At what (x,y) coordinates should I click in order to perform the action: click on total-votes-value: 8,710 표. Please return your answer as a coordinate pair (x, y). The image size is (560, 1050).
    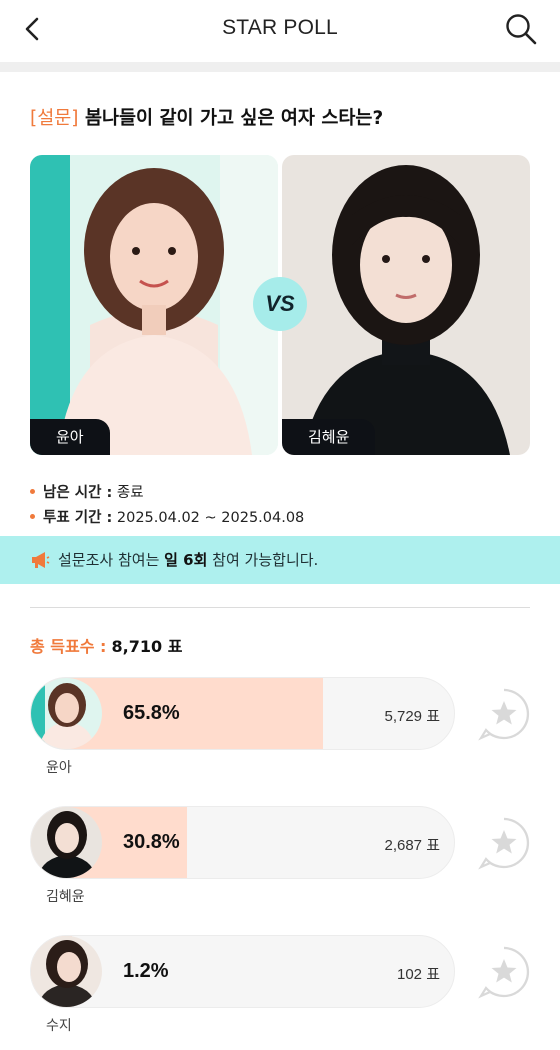
    Looking at the image, I should click on (147, 646).